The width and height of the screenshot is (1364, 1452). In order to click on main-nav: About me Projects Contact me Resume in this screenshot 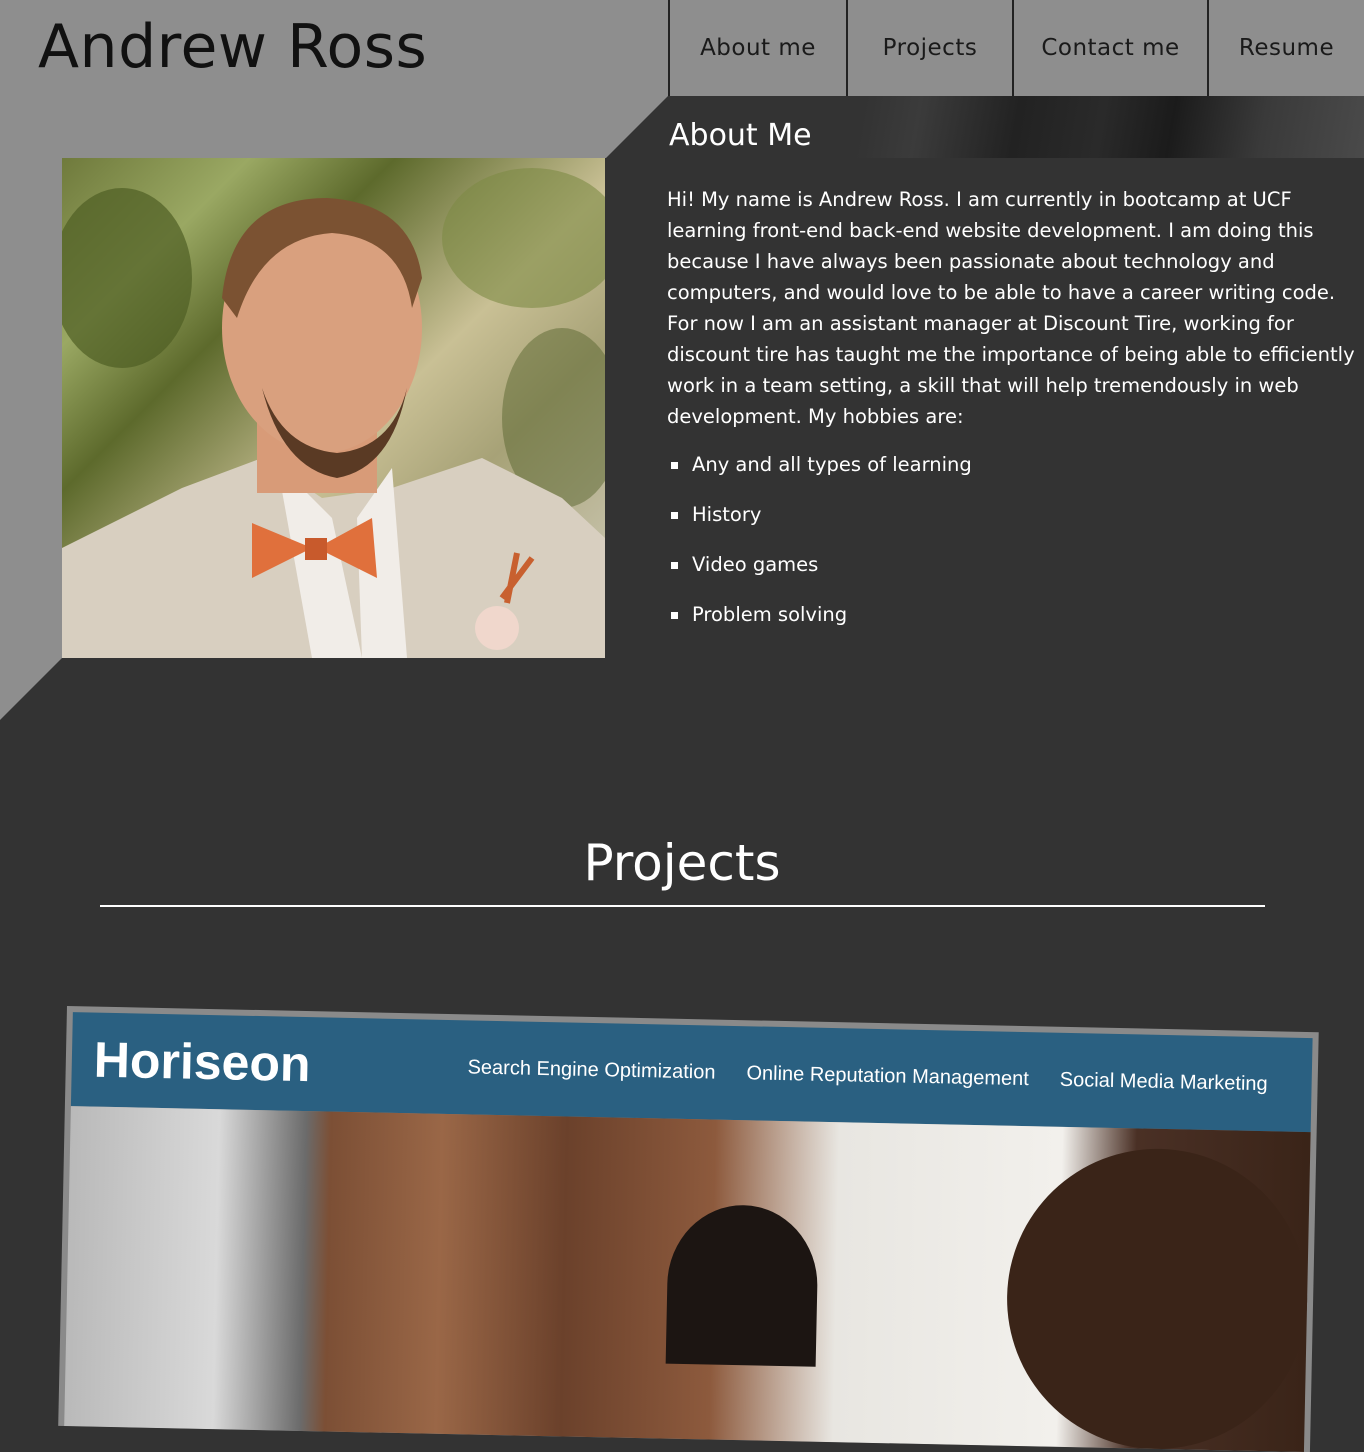, I will do `click(1016, 48)`.